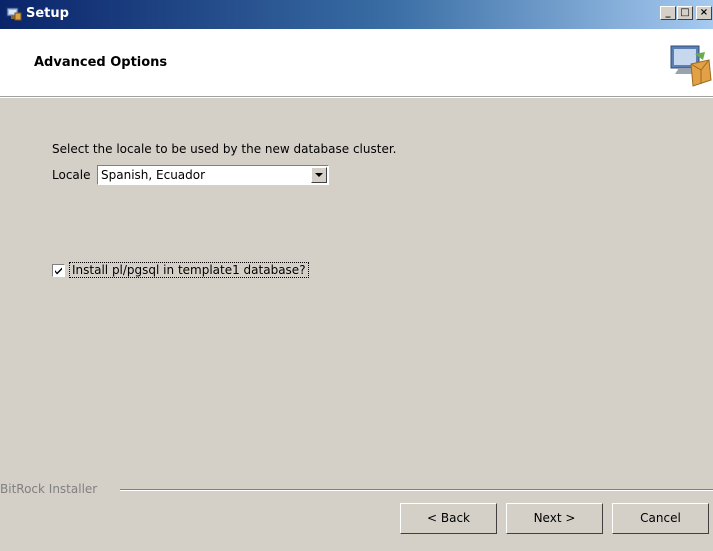  What do you see at coordinates (71, 175) in the screenshot?
I see `locale-label: Locale` at bounding box center [71, 175].